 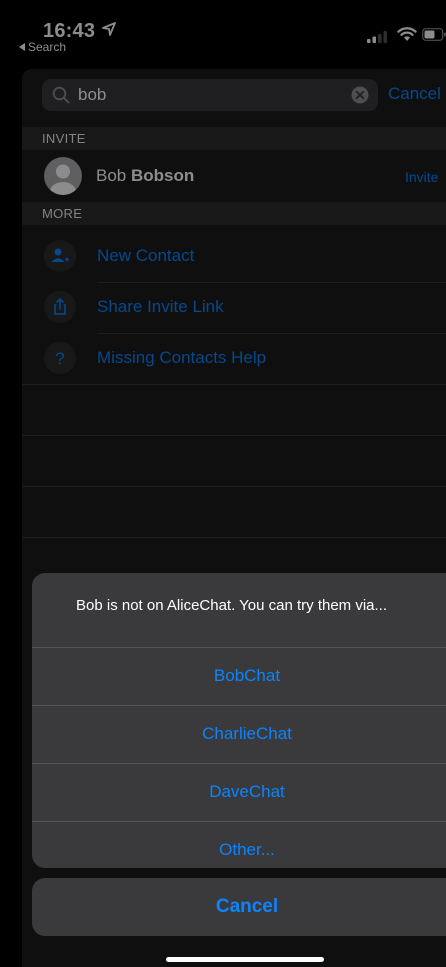 What do you see at coordinates (247, 791) in the screenshot?
I see `option-label: DaveChat` at bounding box center [247, 791].